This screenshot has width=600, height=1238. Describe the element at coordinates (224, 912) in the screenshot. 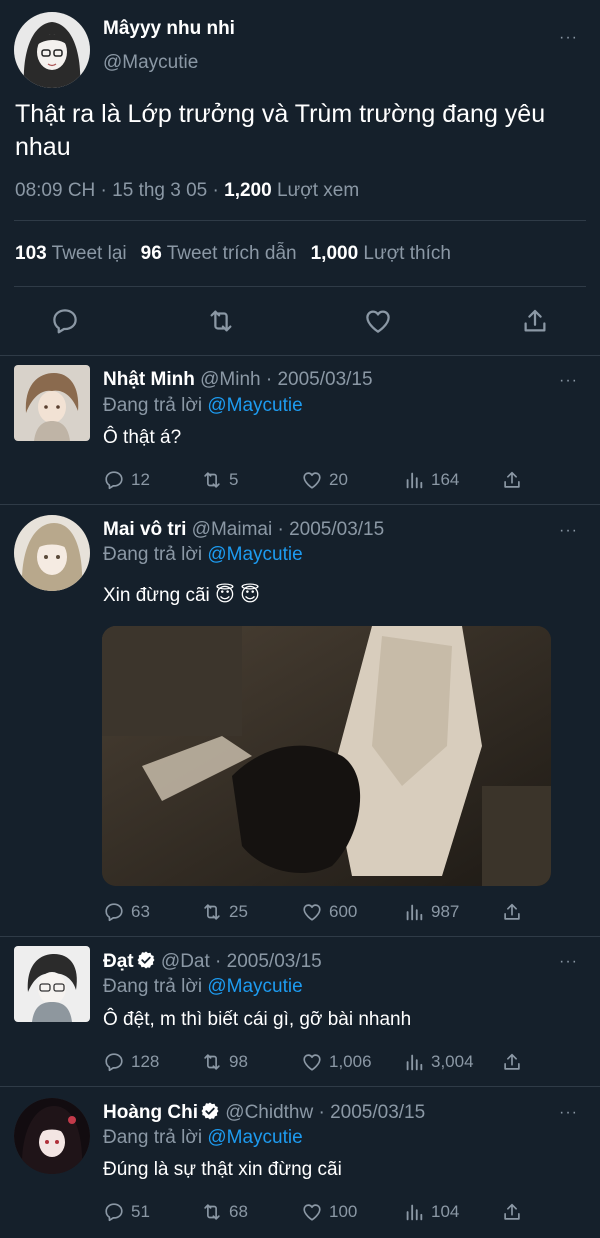

I see `retweet-button: 25` at that location.